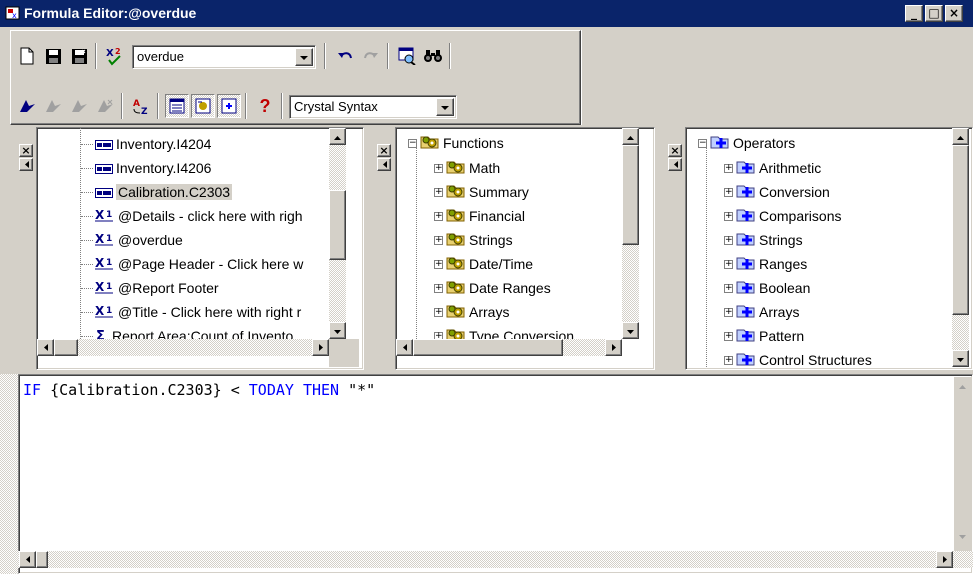 The height and width of the screenshot is (574, 973). What do you see at coordinates (42, 559) in the screenshot?
I see `editor-hscroll-thumb` at bounding box center [42, 559].